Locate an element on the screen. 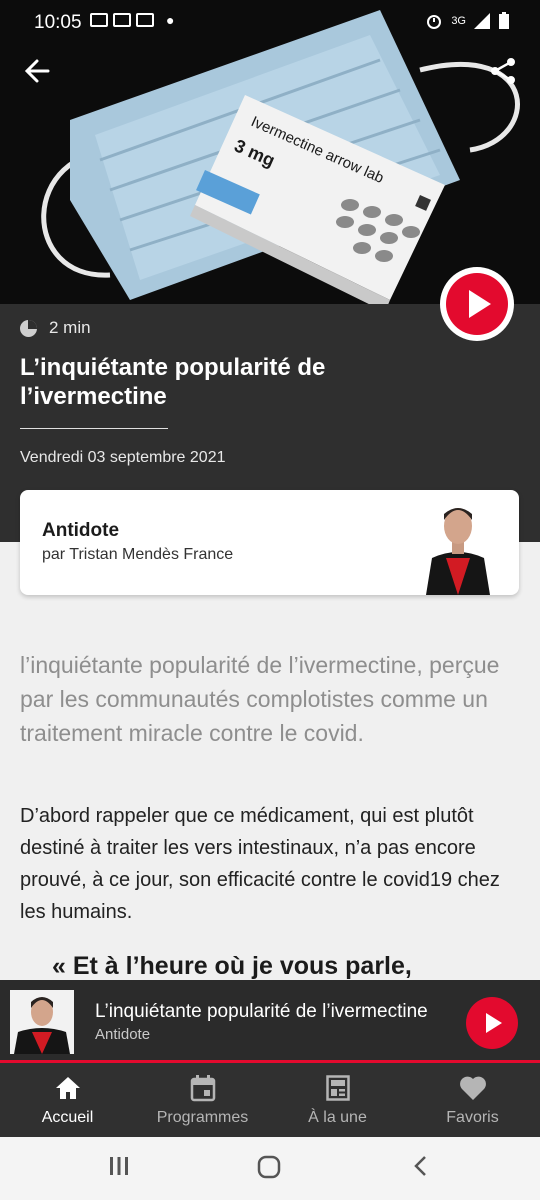  mini-play-button is located at coordinates (492, 1023).